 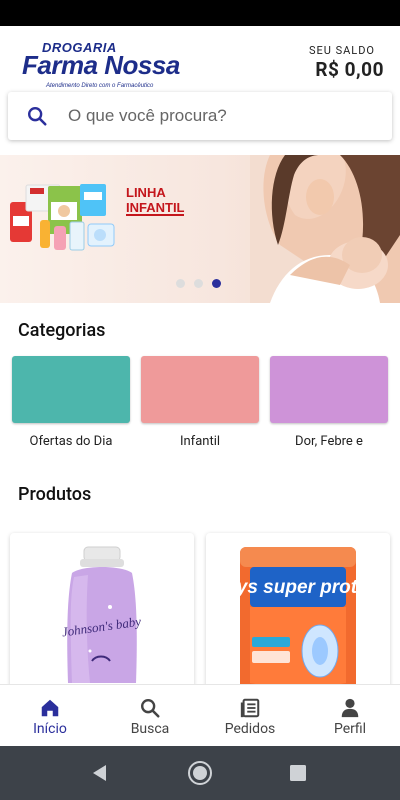 I want to click on nav-item-busca: Busca, so click(x=150, y=715).